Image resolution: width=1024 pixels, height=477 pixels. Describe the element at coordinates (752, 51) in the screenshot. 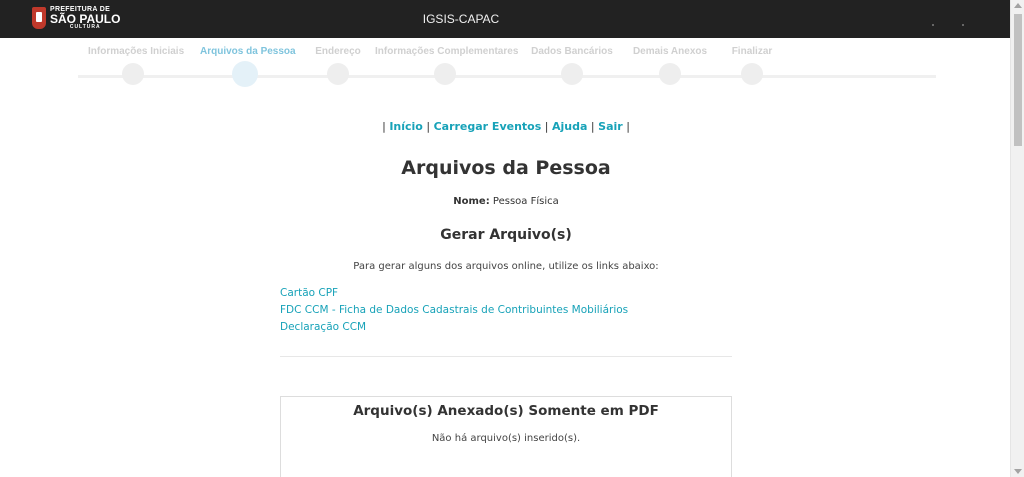

I see `wizard-step-label: Finalizar` at that location.